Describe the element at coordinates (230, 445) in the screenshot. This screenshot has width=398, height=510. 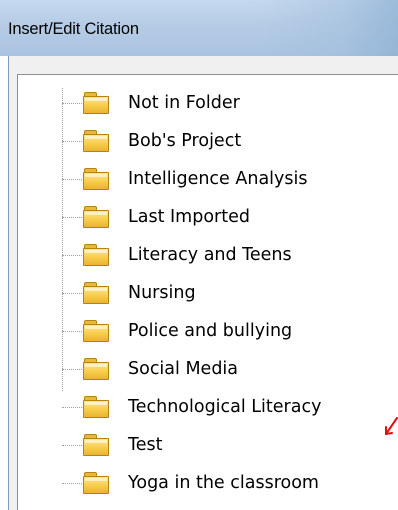
I see `tree-item-test: Test` at that location.